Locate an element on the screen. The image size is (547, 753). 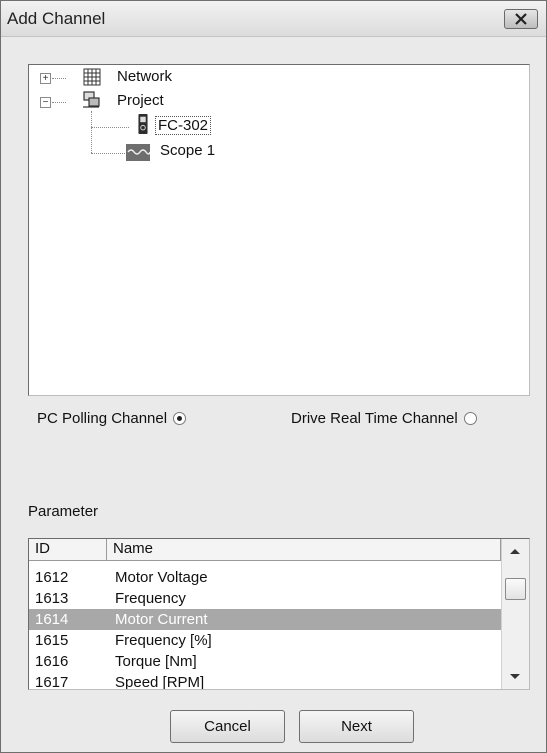
list-row: 1617 Speed [RPM] is located at coordinates (265, 681).